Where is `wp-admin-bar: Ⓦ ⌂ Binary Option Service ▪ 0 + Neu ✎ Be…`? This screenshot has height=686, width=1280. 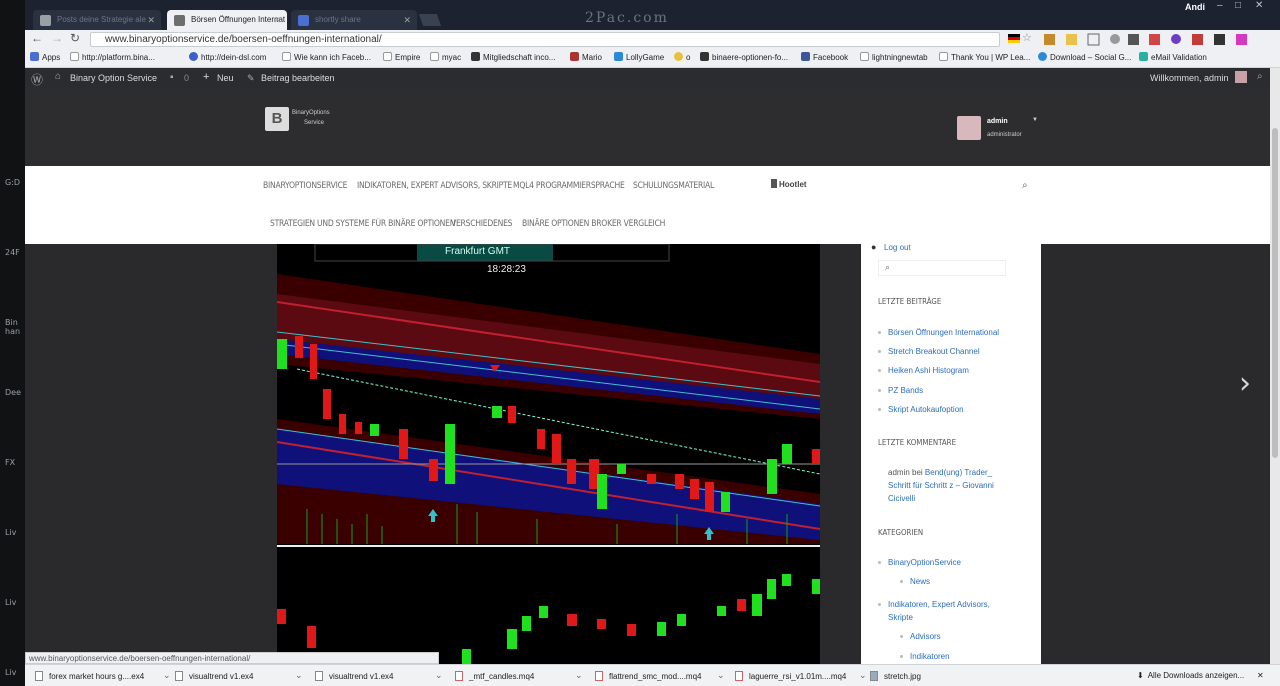
wp-admin-bar: Ⓦ ⌂ Binary Option Service ▪ 0 + Neu ✎ Be… is located at coordinates (647, 78).